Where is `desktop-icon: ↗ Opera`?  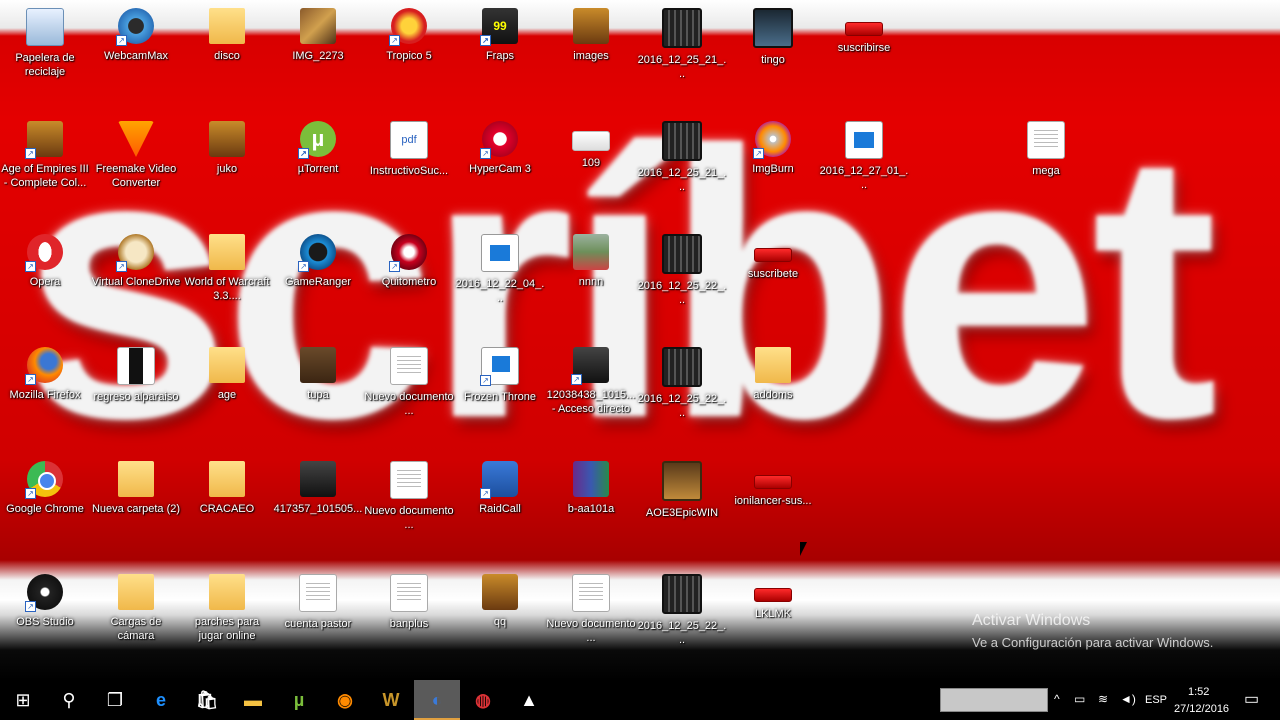
desktop-icon: ↗ Opera is located at coordinates (45, 286).